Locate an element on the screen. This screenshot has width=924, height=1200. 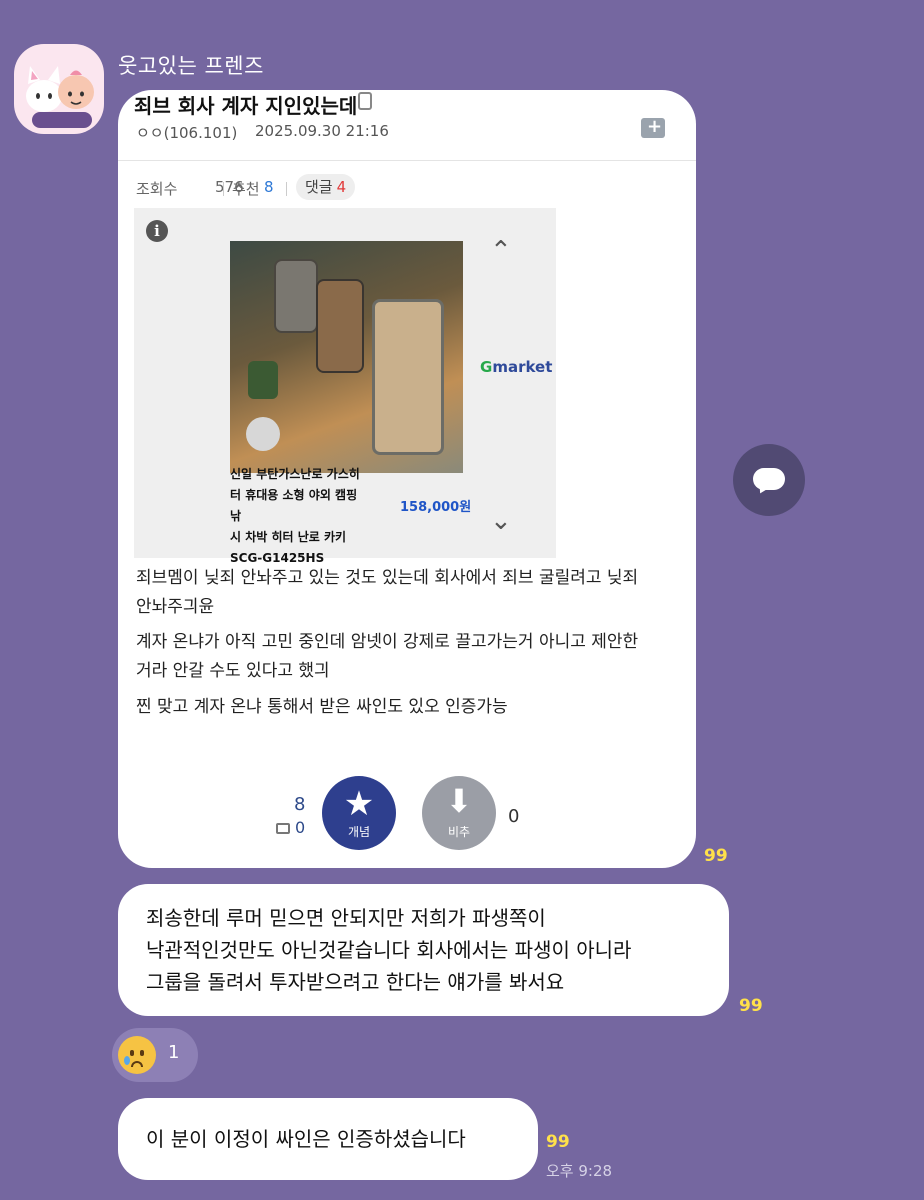
text-message-bubble: 이 분이 이정이 싸인은 인증하셨습니다 is located at coordinates (328, 1139).